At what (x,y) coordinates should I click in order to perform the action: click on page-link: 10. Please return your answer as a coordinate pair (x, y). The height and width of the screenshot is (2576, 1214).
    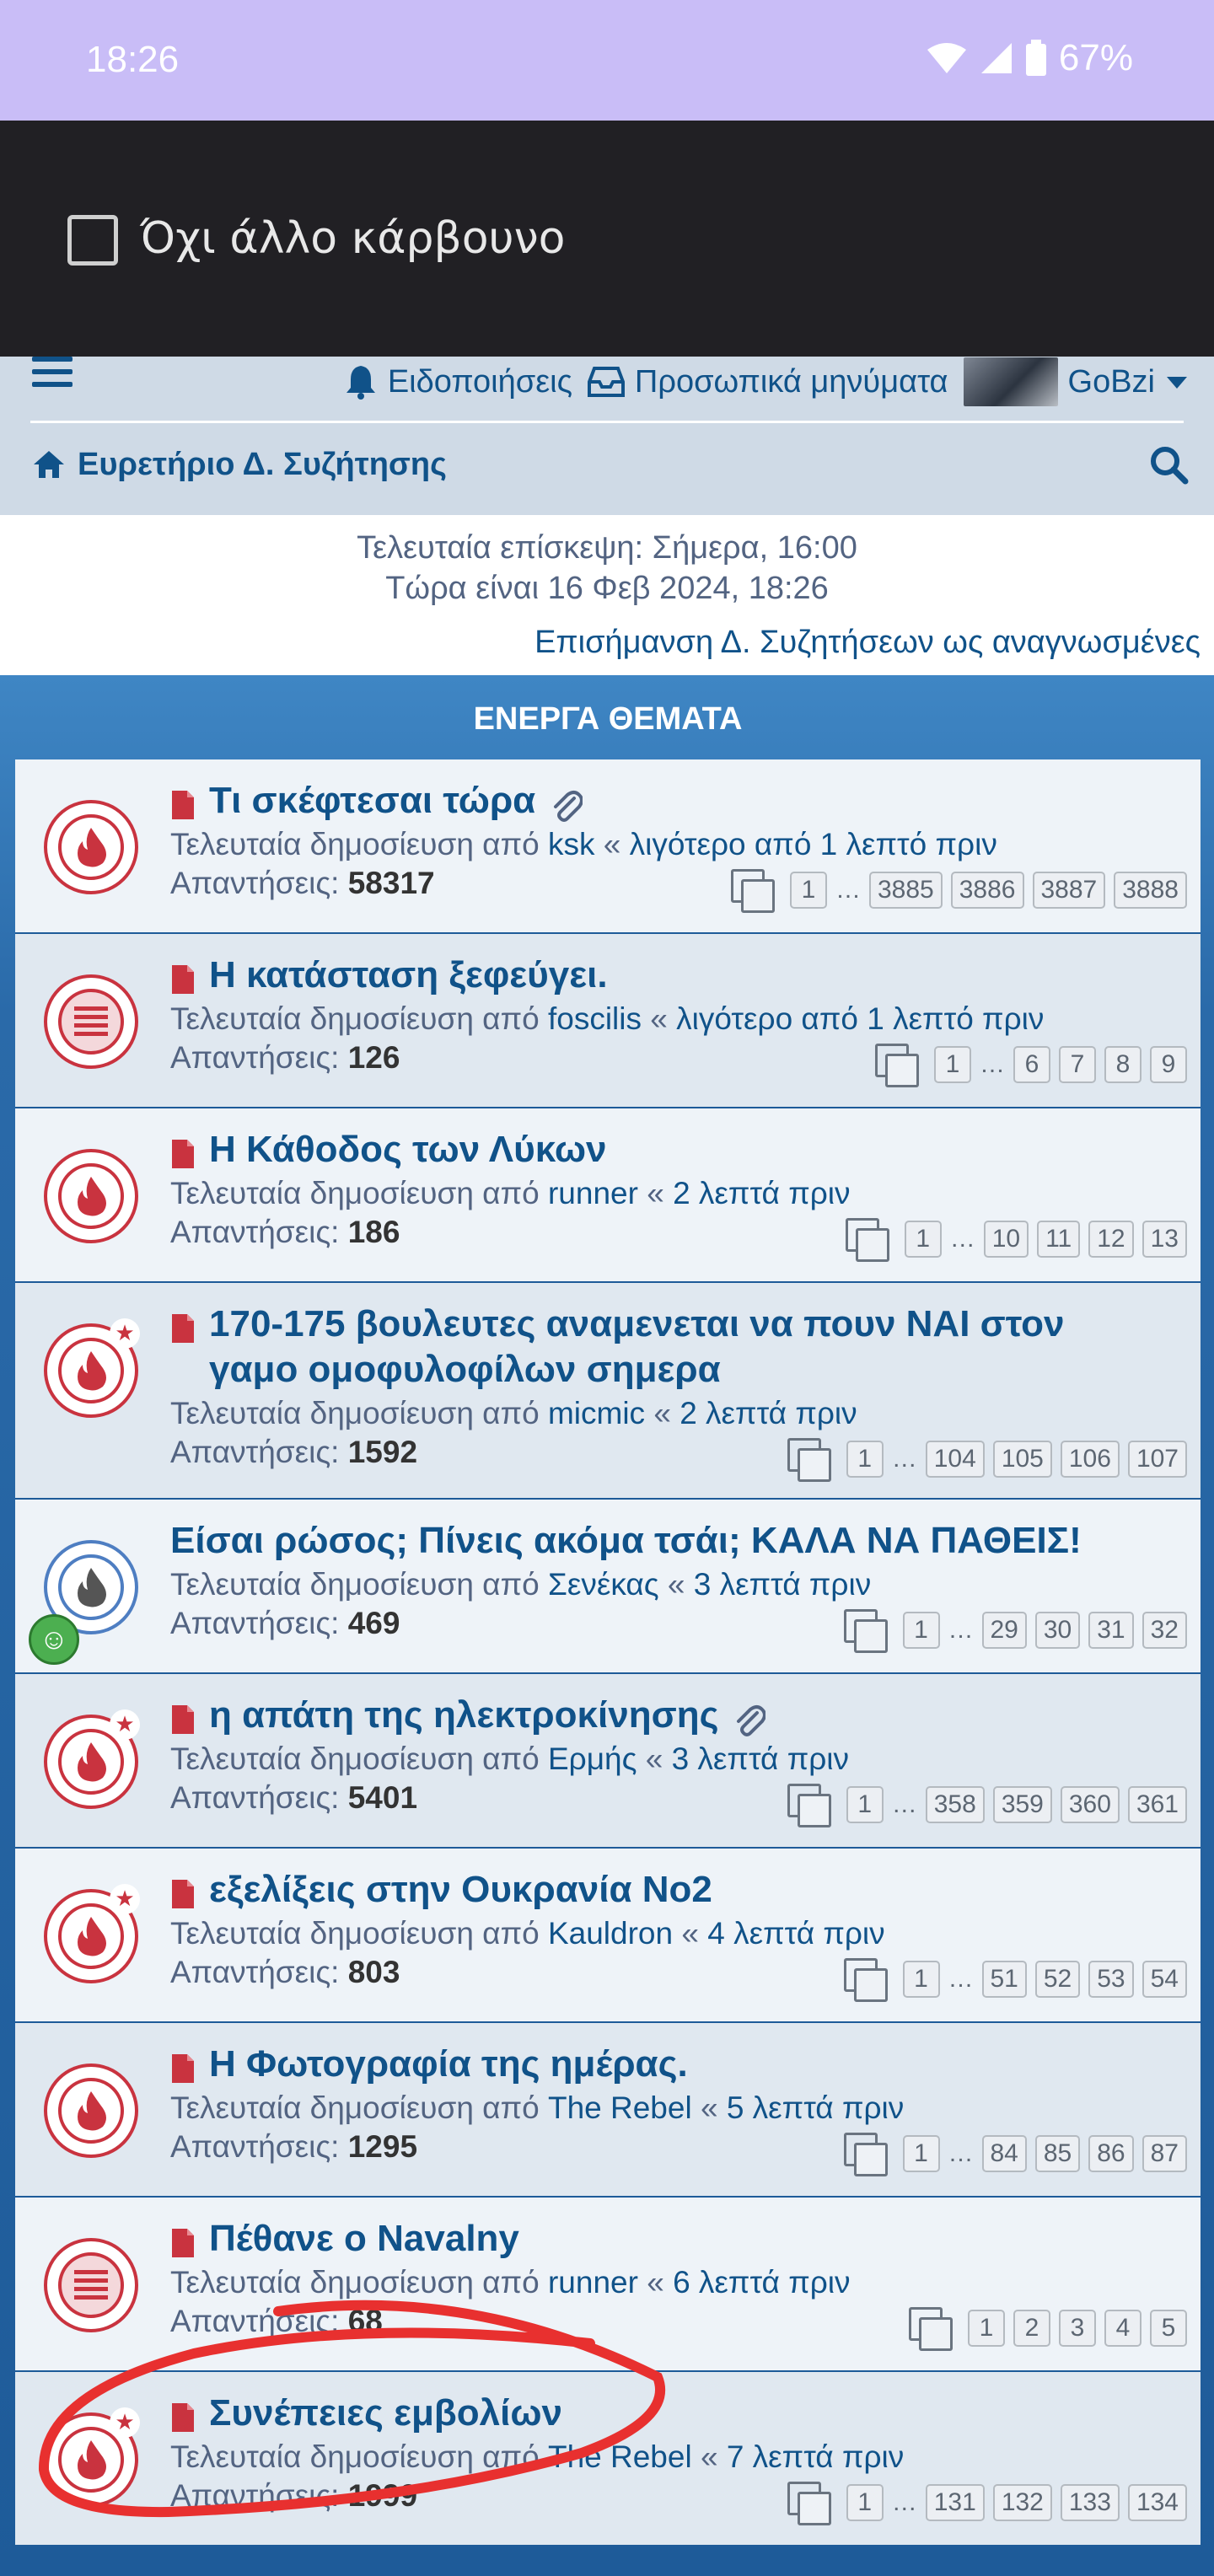
    Looking at the image, I should click on (1006, 1239).